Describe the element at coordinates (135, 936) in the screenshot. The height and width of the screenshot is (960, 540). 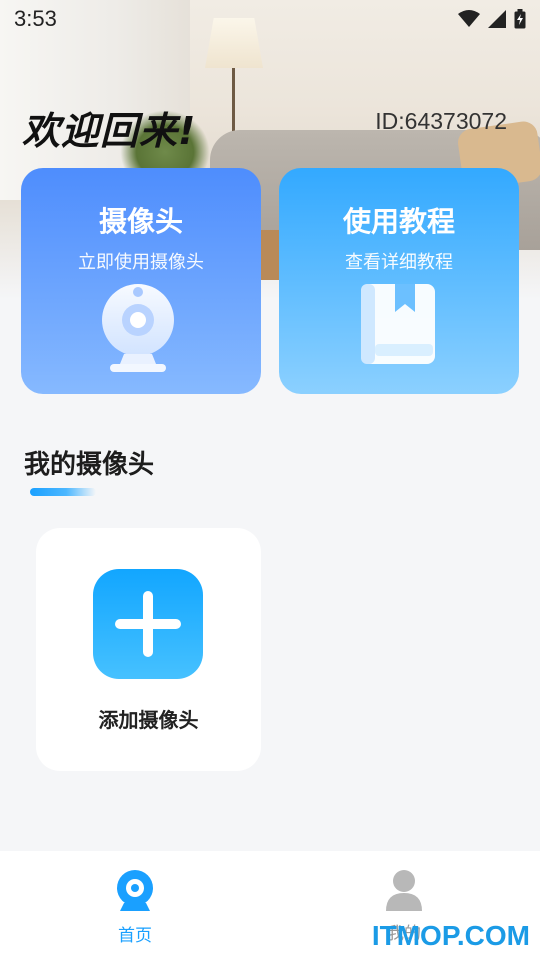
I see `tab-home-label: 首页` at that location.